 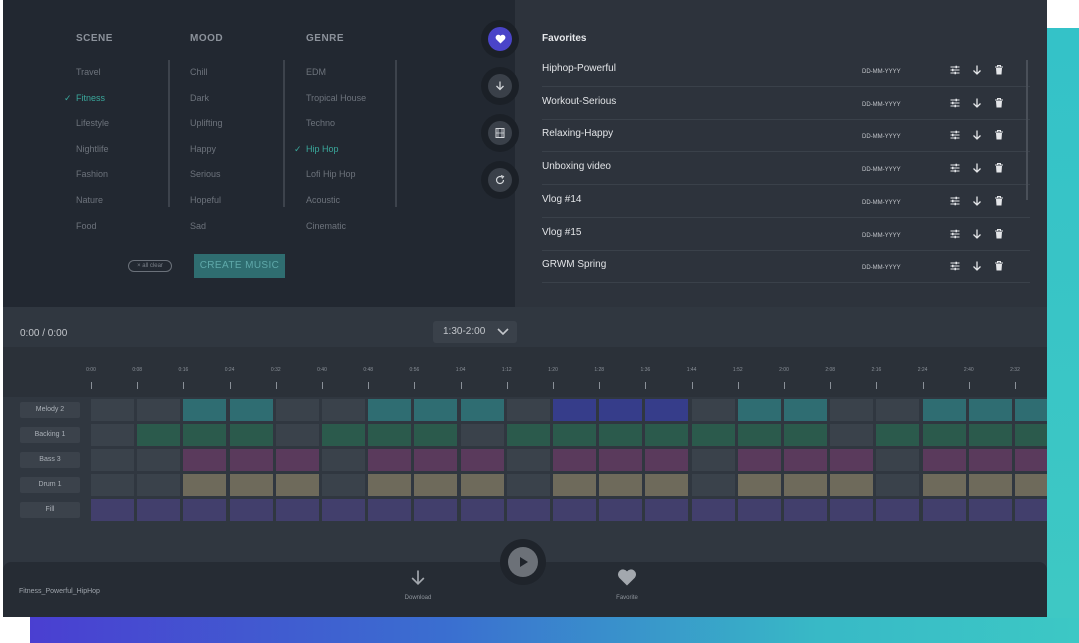 I want to click on video-tab, so click(x=500, y=133).